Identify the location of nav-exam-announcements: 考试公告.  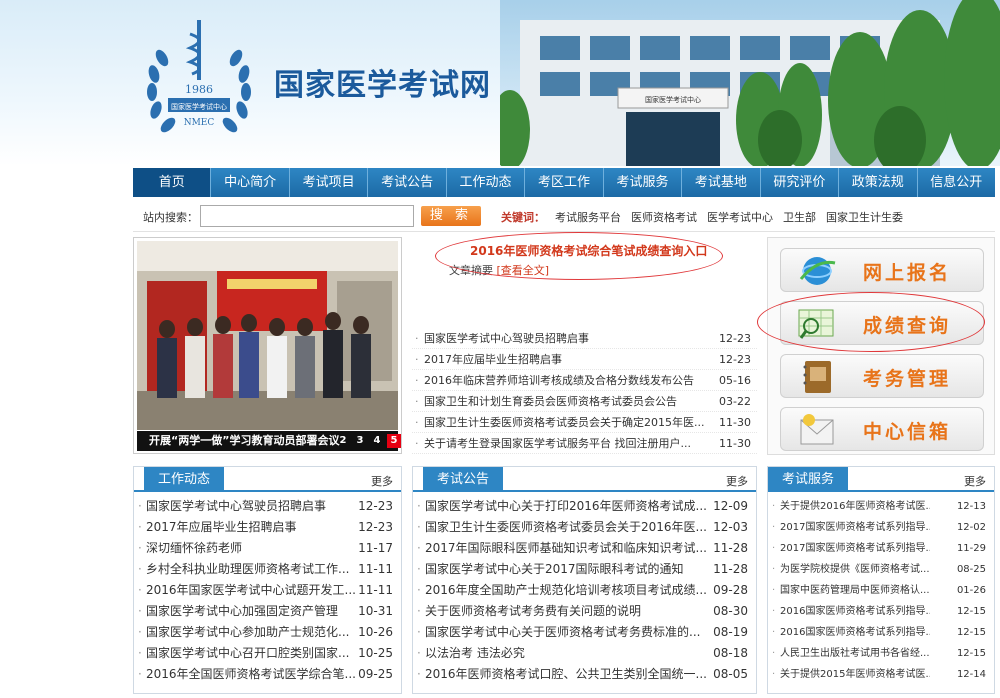
(407, 182).